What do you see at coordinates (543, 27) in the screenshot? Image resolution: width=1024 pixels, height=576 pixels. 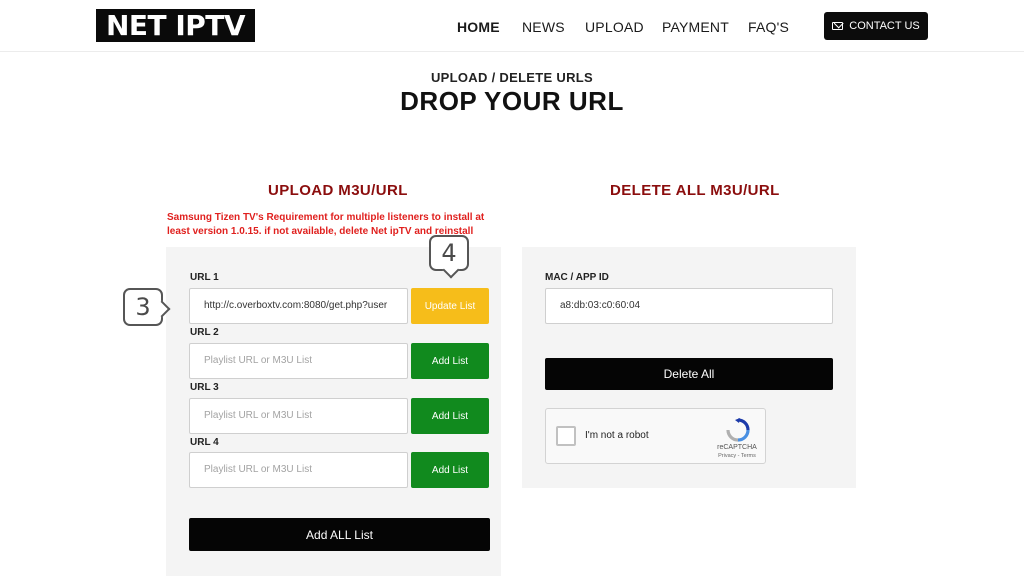 I see `nav-news: NEWS` at bounding box center [543, 27].